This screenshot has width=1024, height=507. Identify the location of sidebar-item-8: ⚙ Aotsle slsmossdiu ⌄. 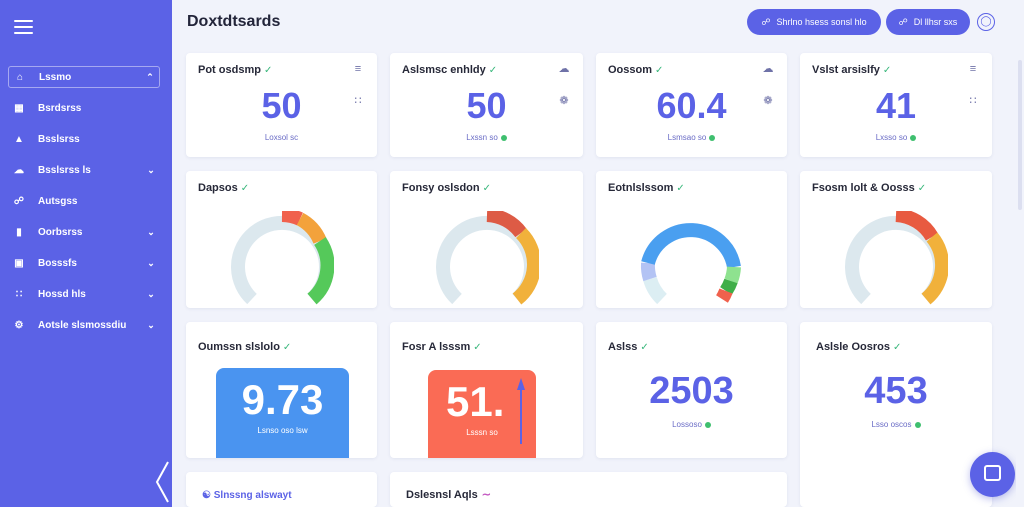
(84, 325).